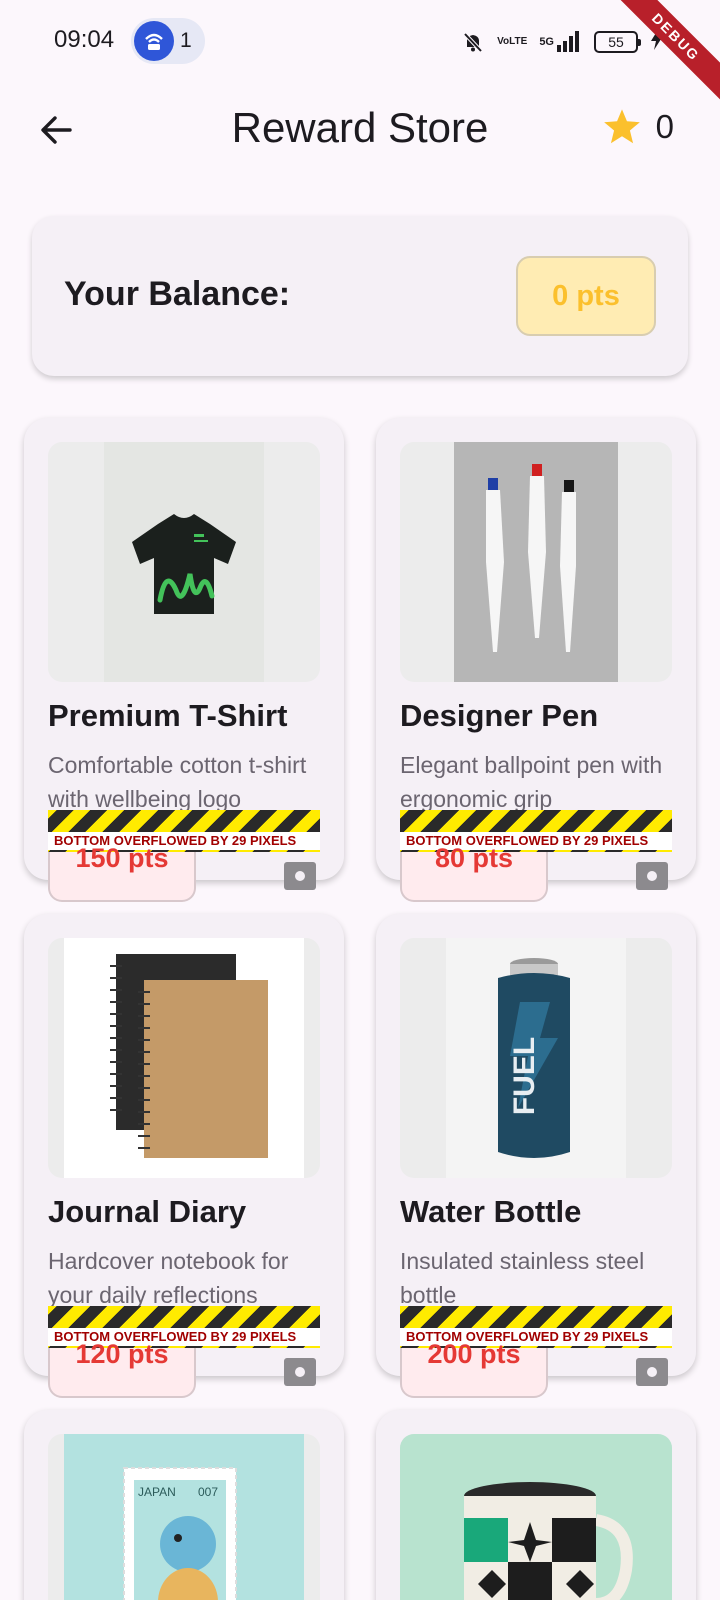 The height and width of the screenshot is (1600, 720). I want to click on hotspot-count: 1, so click(186, 40).